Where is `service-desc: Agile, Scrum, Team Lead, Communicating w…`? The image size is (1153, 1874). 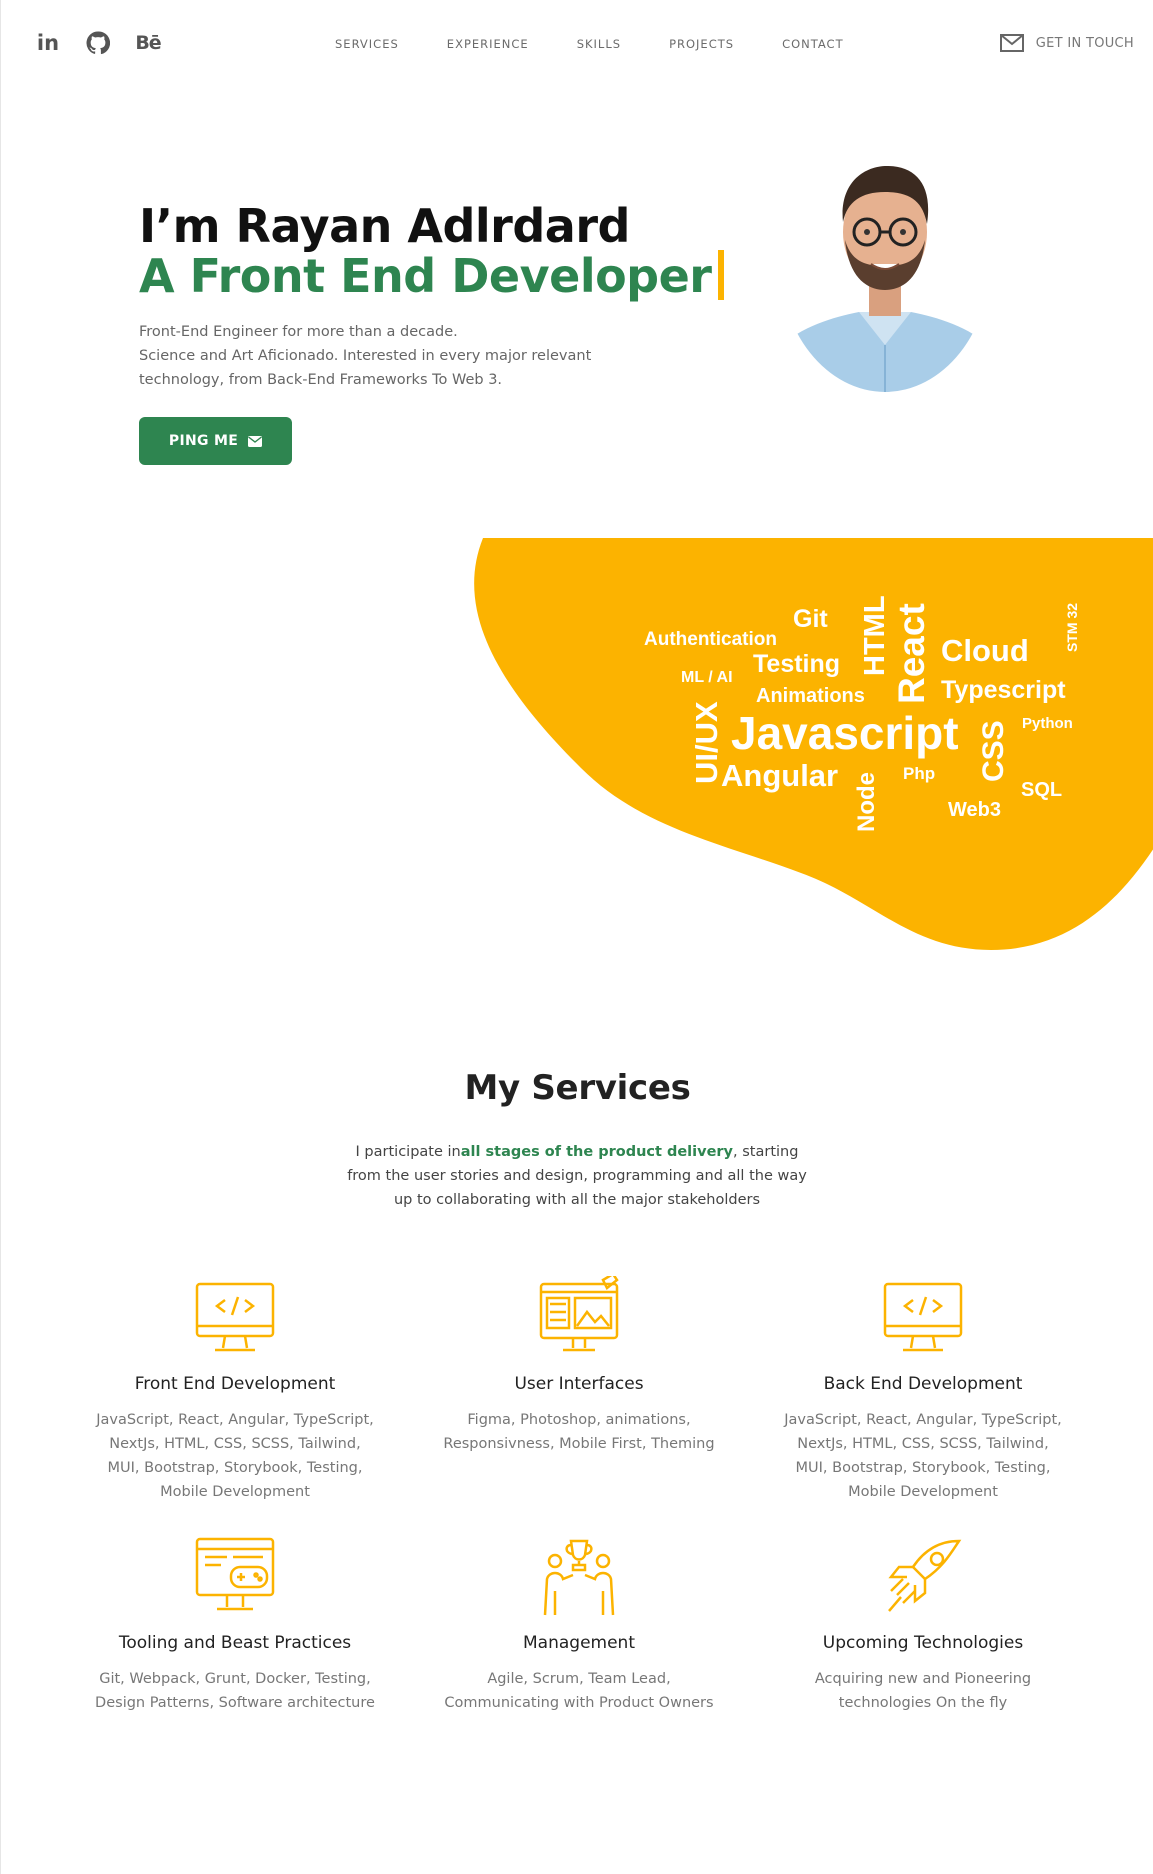 service-desc: Agile, Scrum, Team Lead, Communicating w… is located at coordinates (579, 1691).